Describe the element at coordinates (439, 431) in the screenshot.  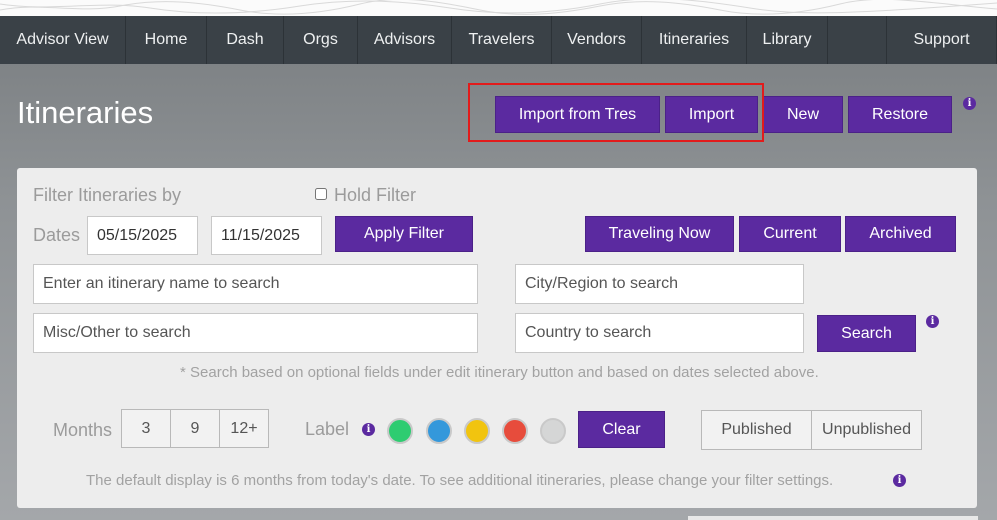
I see `label-blue-swatch` at that location.